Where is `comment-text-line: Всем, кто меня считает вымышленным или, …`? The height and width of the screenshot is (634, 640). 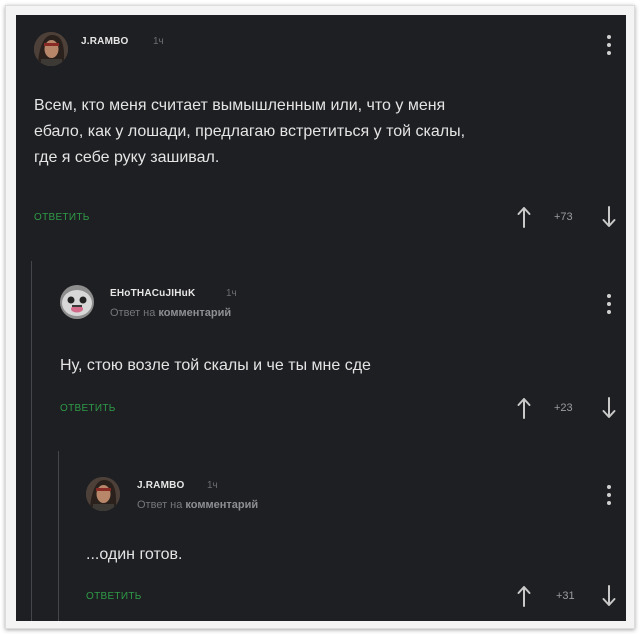
comment-text-line: Всем, кто меня считает вымышленным или, … is located at coordinates (240, 105).